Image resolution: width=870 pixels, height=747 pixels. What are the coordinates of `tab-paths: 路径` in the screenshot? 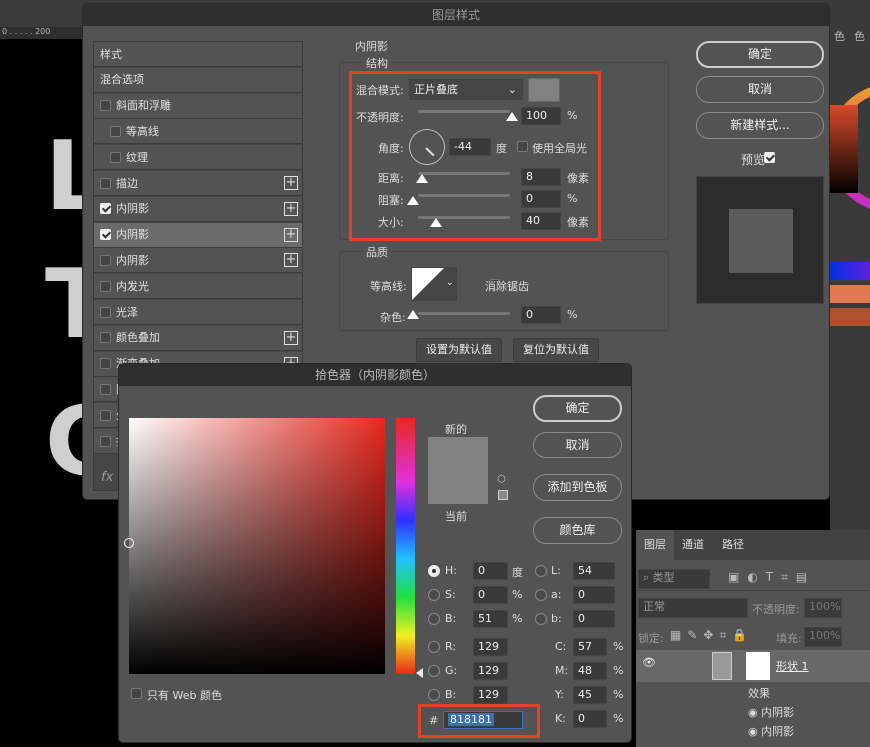 It's located at (733, 545).